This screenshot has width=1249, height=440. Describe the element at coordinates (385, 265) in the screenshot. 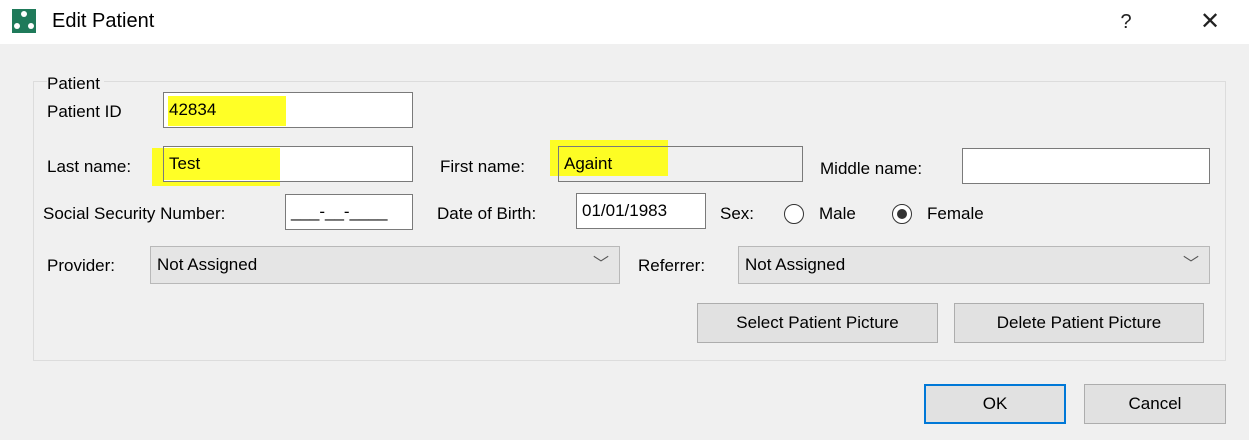

I see `provider-dropdown: Not Assigned ﹀` at that location.